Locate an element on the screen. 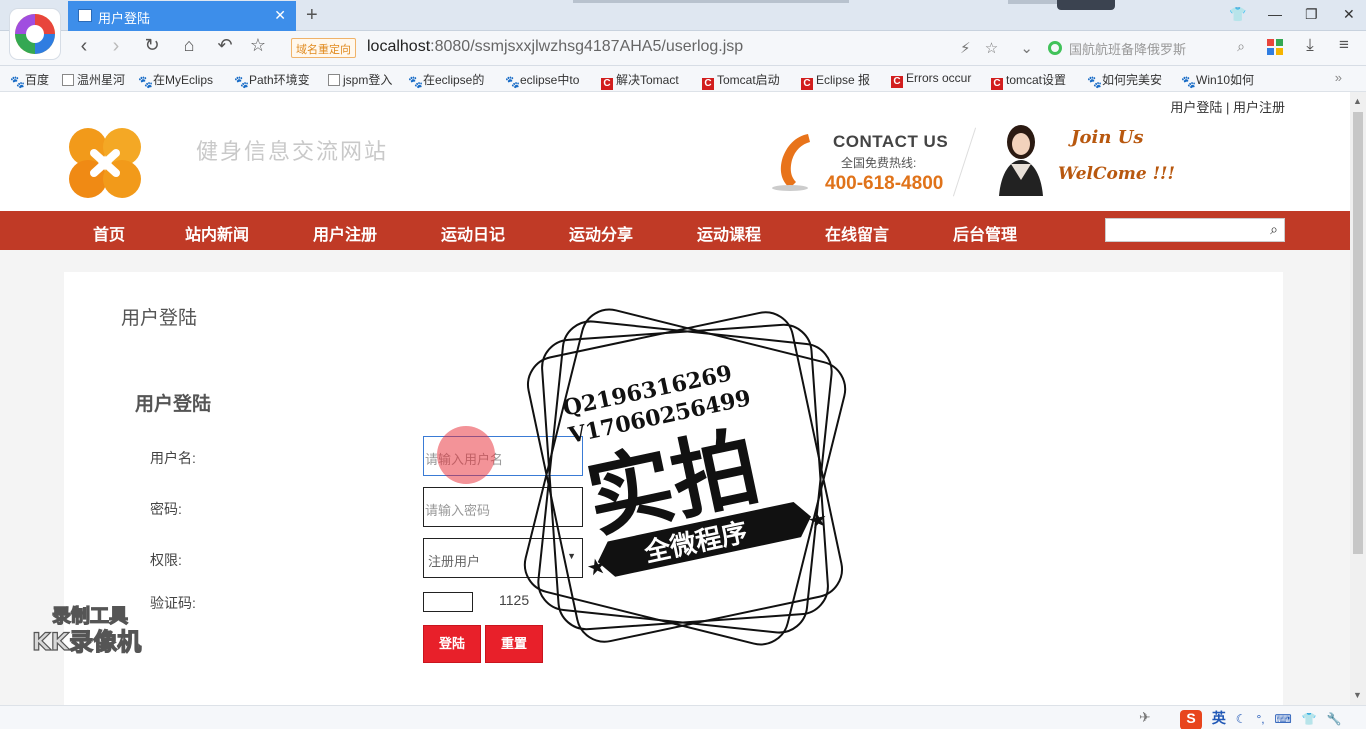 The image size is (1366, 729). bookmark-item: 🐾Path环境变 is located at coordinates (272, 80).